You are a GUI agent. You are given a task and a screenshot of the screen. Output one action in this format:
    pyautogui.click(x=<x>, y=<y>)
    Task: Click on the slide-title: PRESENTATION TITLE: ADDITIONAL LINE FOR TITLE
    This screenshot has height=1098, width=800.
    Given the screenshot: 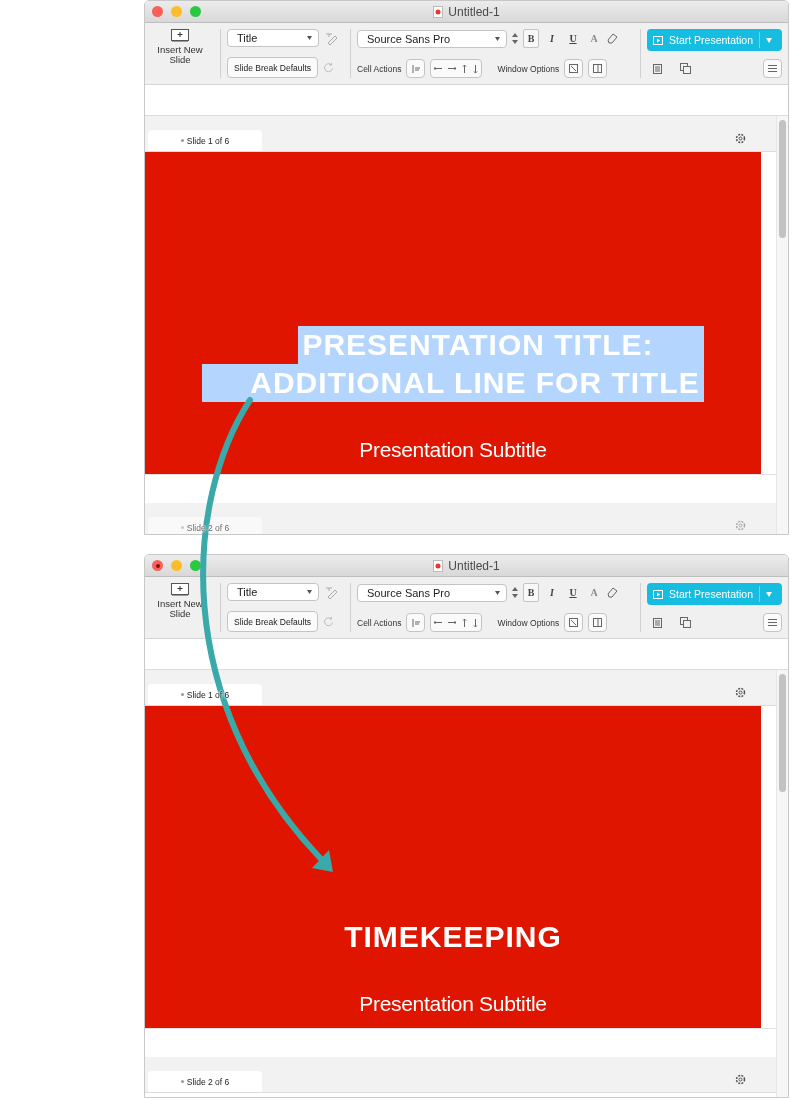 What is the action you would take?
    pyautogui.click(x=453, y=364)
    